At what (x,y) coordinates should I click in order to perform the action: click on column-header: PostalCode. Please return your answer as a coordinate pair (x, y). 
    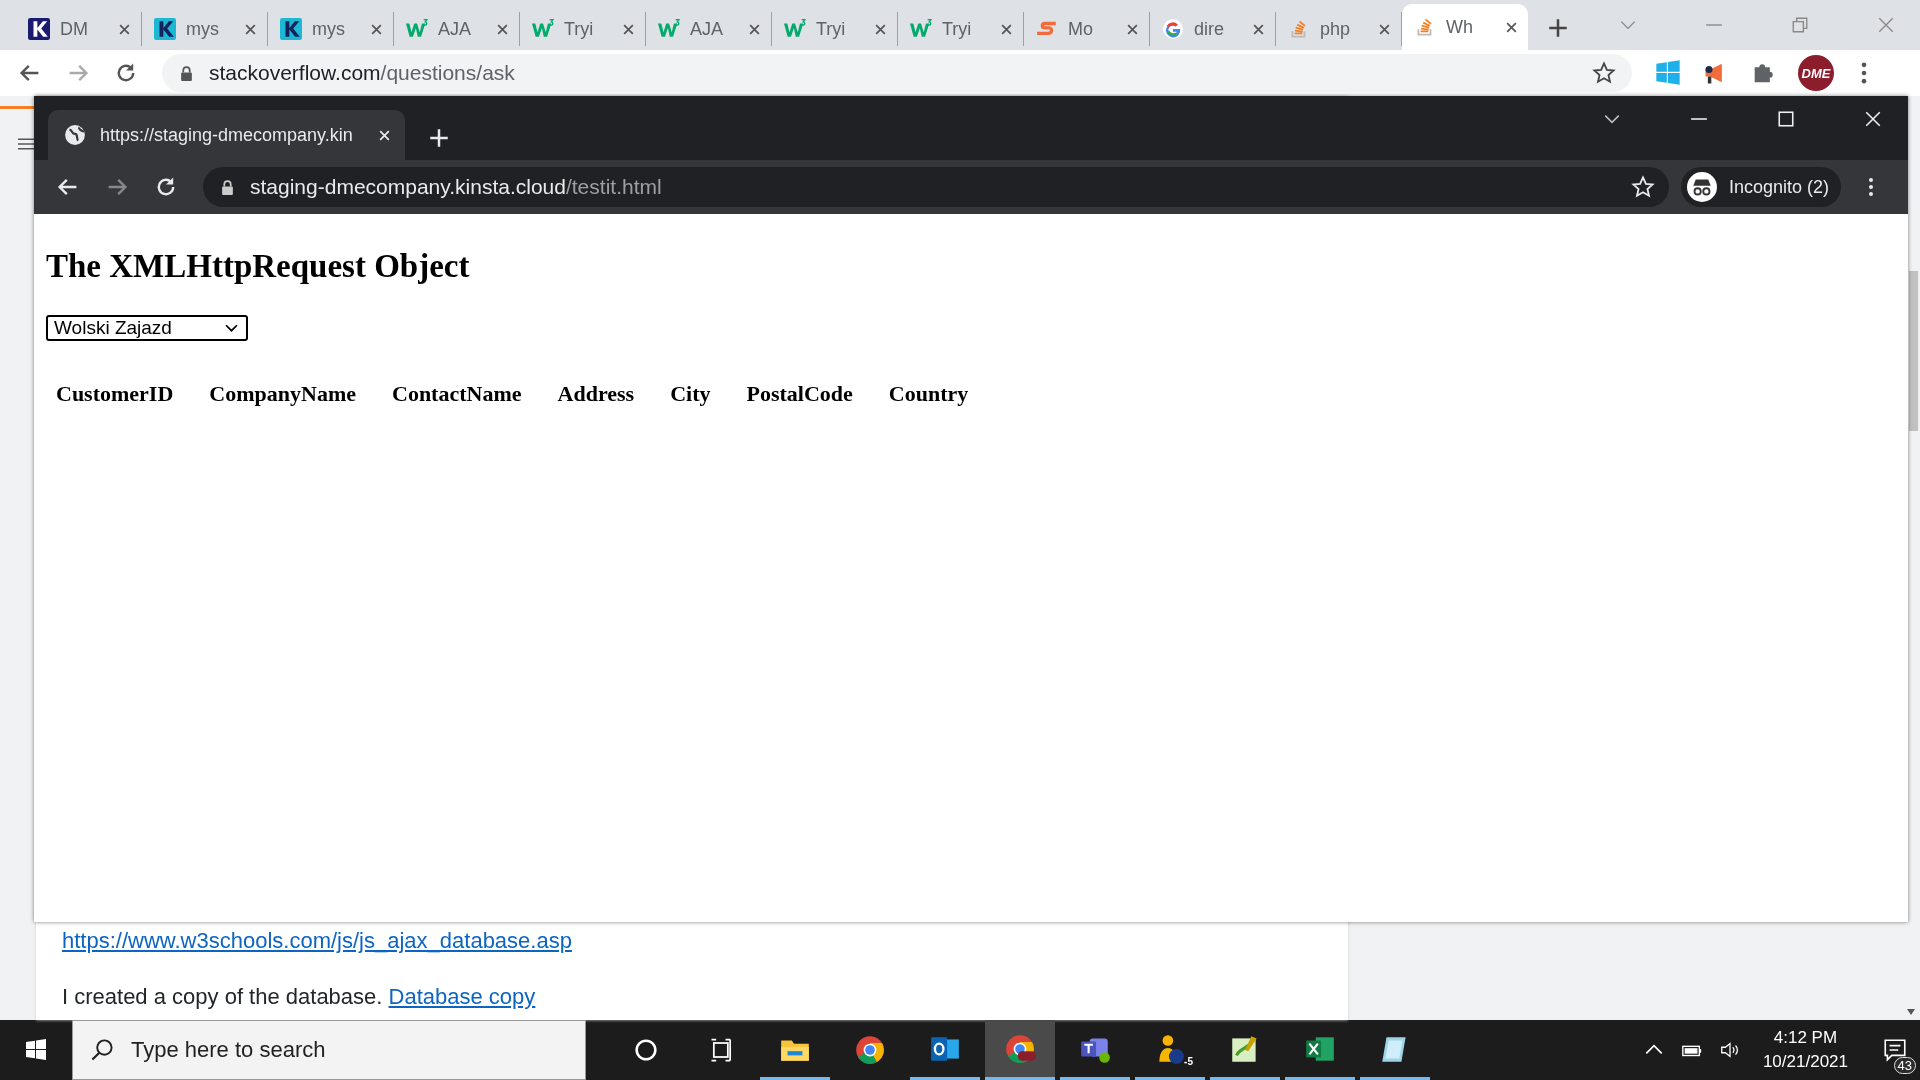
    Looking at the image, I should click on (800, 394).